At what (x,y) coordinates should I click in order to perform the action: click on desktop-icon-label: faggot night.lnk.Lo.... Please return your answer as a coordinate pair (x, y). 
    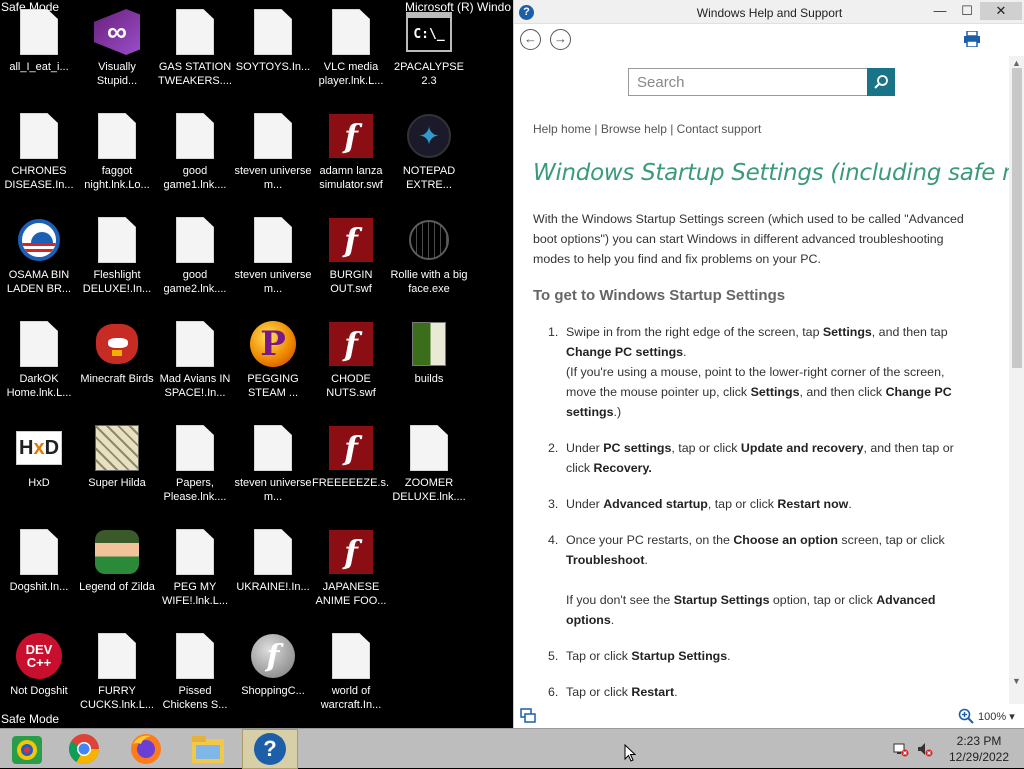
    Looking at the image, I should click on (117, 178).